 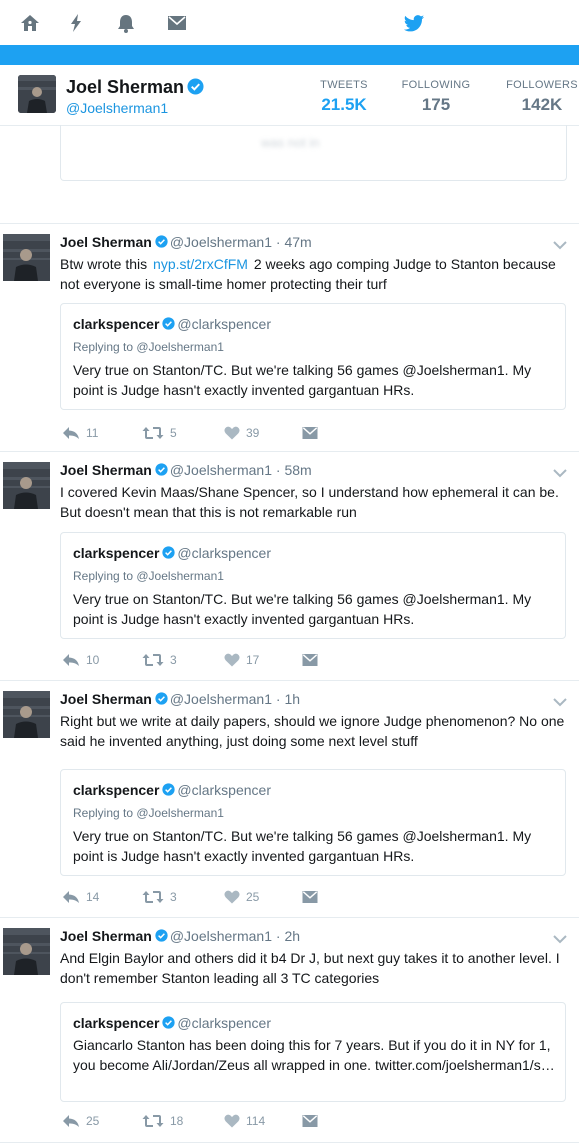 I want to click on stat-followers: FOLLOWERS 142K, so click(x=540, y=97).